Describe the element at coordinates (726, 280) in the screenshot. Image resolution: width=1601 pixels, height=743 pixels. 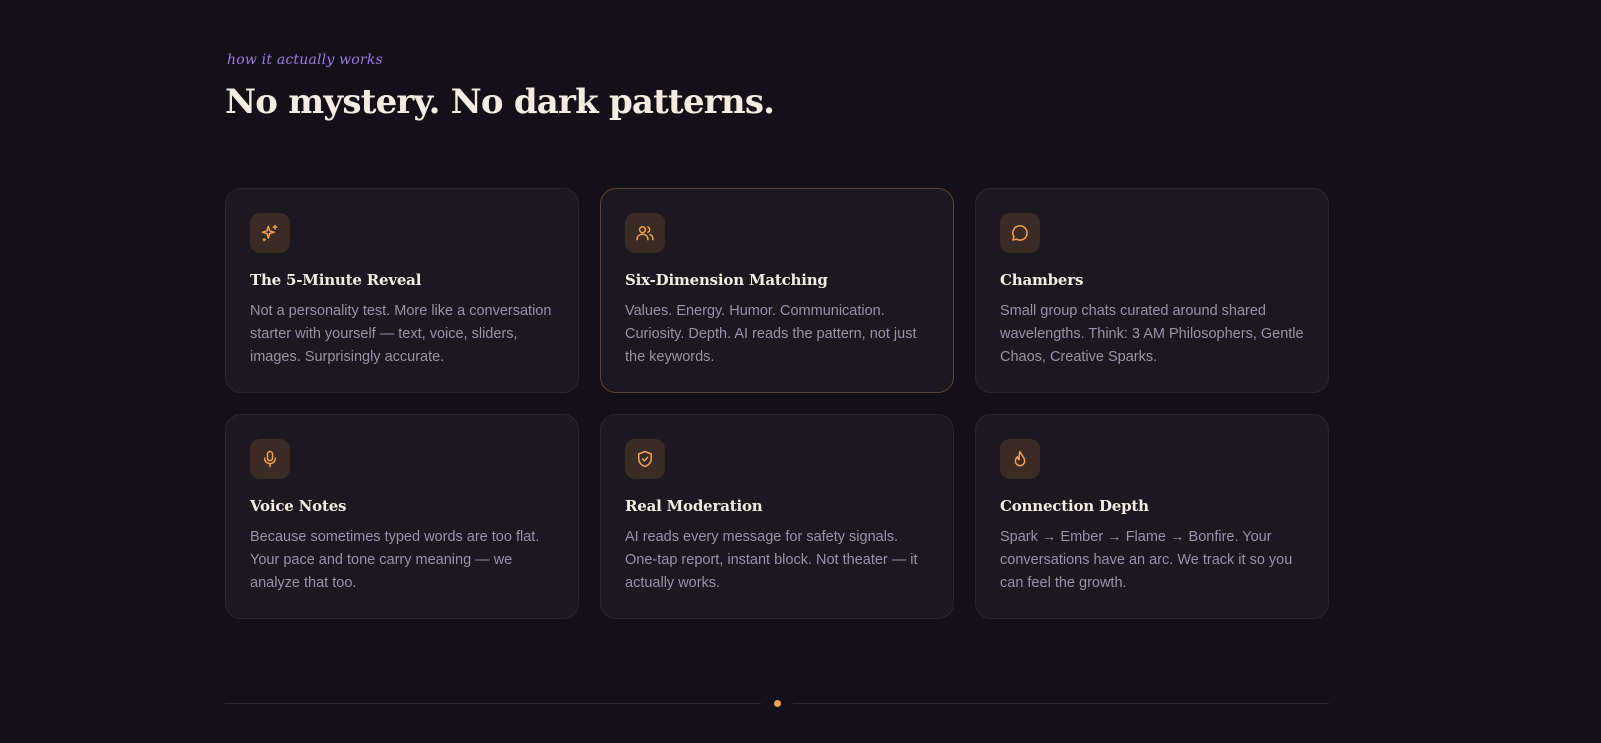
I see `feature-card-title: Six-Dimension Matching` at that location.